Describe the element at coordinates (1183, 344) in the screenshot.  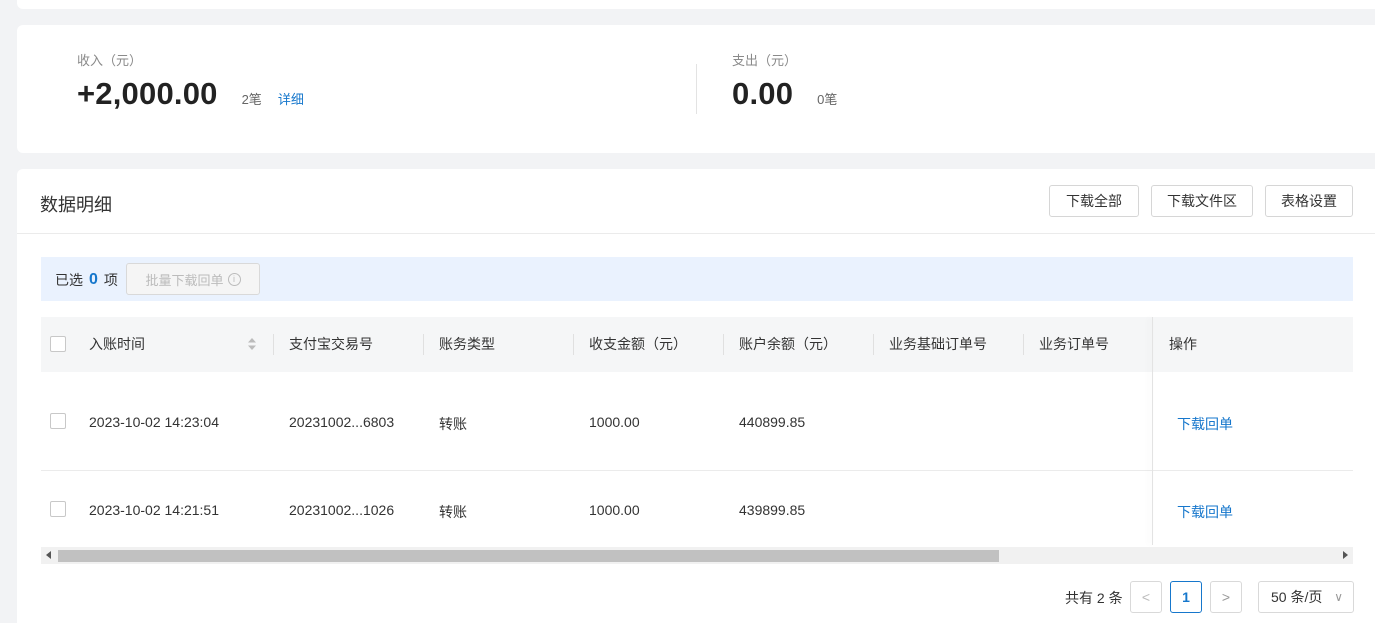
I see `column-header-action: 操作` at that location.